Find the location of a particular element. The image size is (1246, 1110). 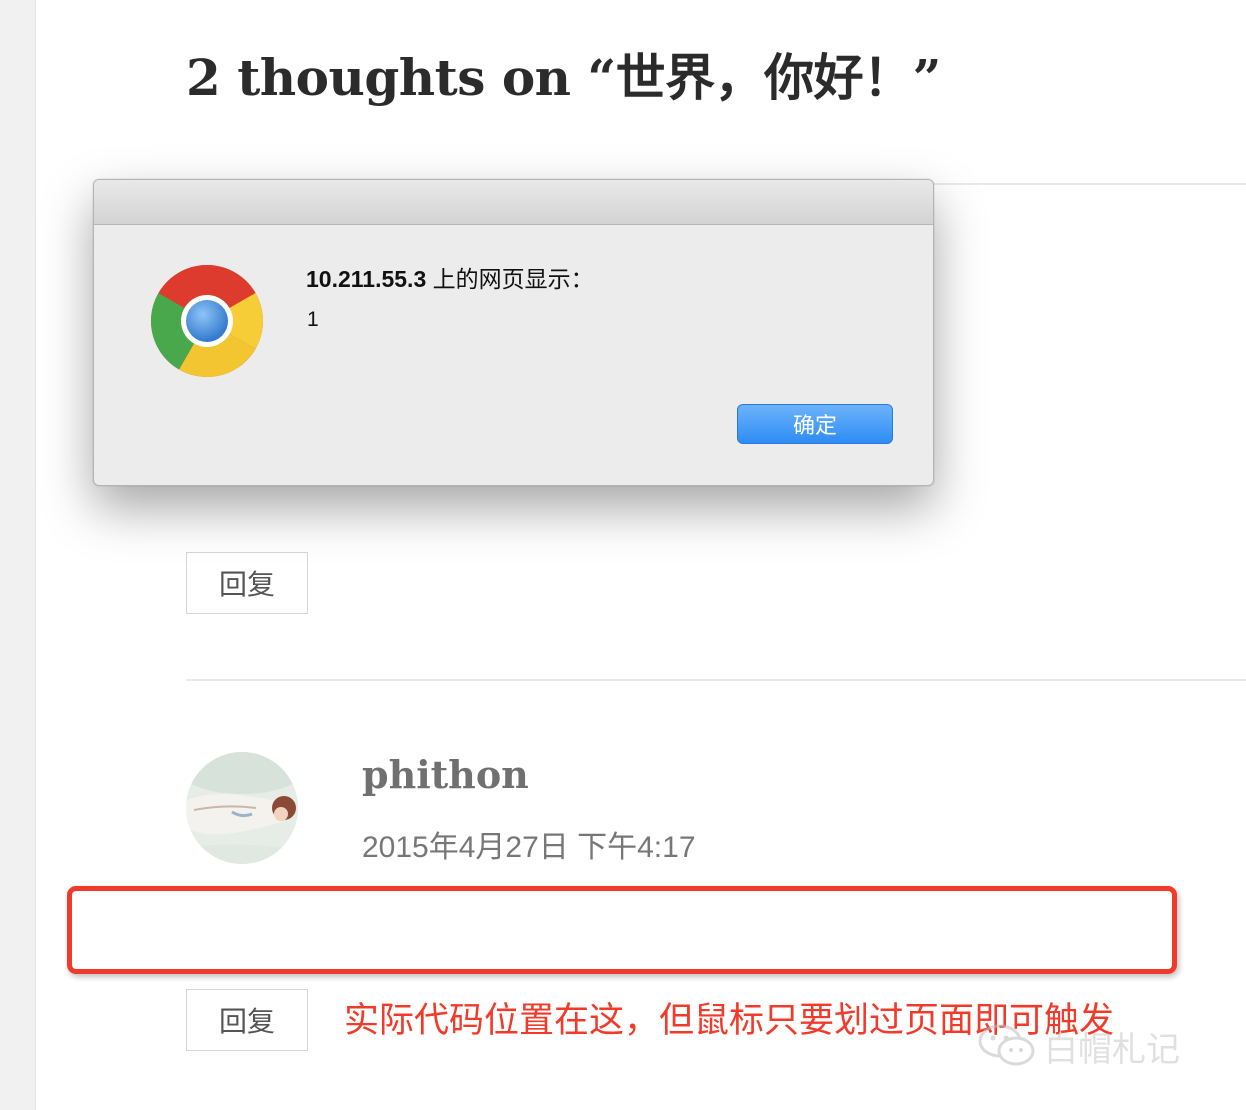

left-sidebar-gutter is located at coordinates (18, 555).